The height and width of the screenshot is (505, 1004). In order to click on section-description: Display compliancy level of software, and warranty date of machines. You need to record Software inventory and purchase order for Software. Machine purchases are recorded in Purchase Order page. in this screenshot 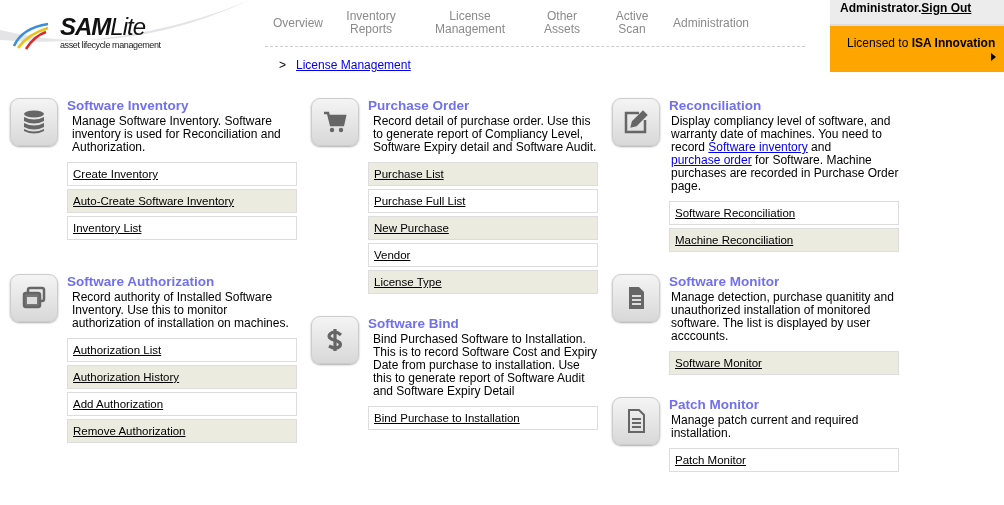, I will do `click(785, 154)`.